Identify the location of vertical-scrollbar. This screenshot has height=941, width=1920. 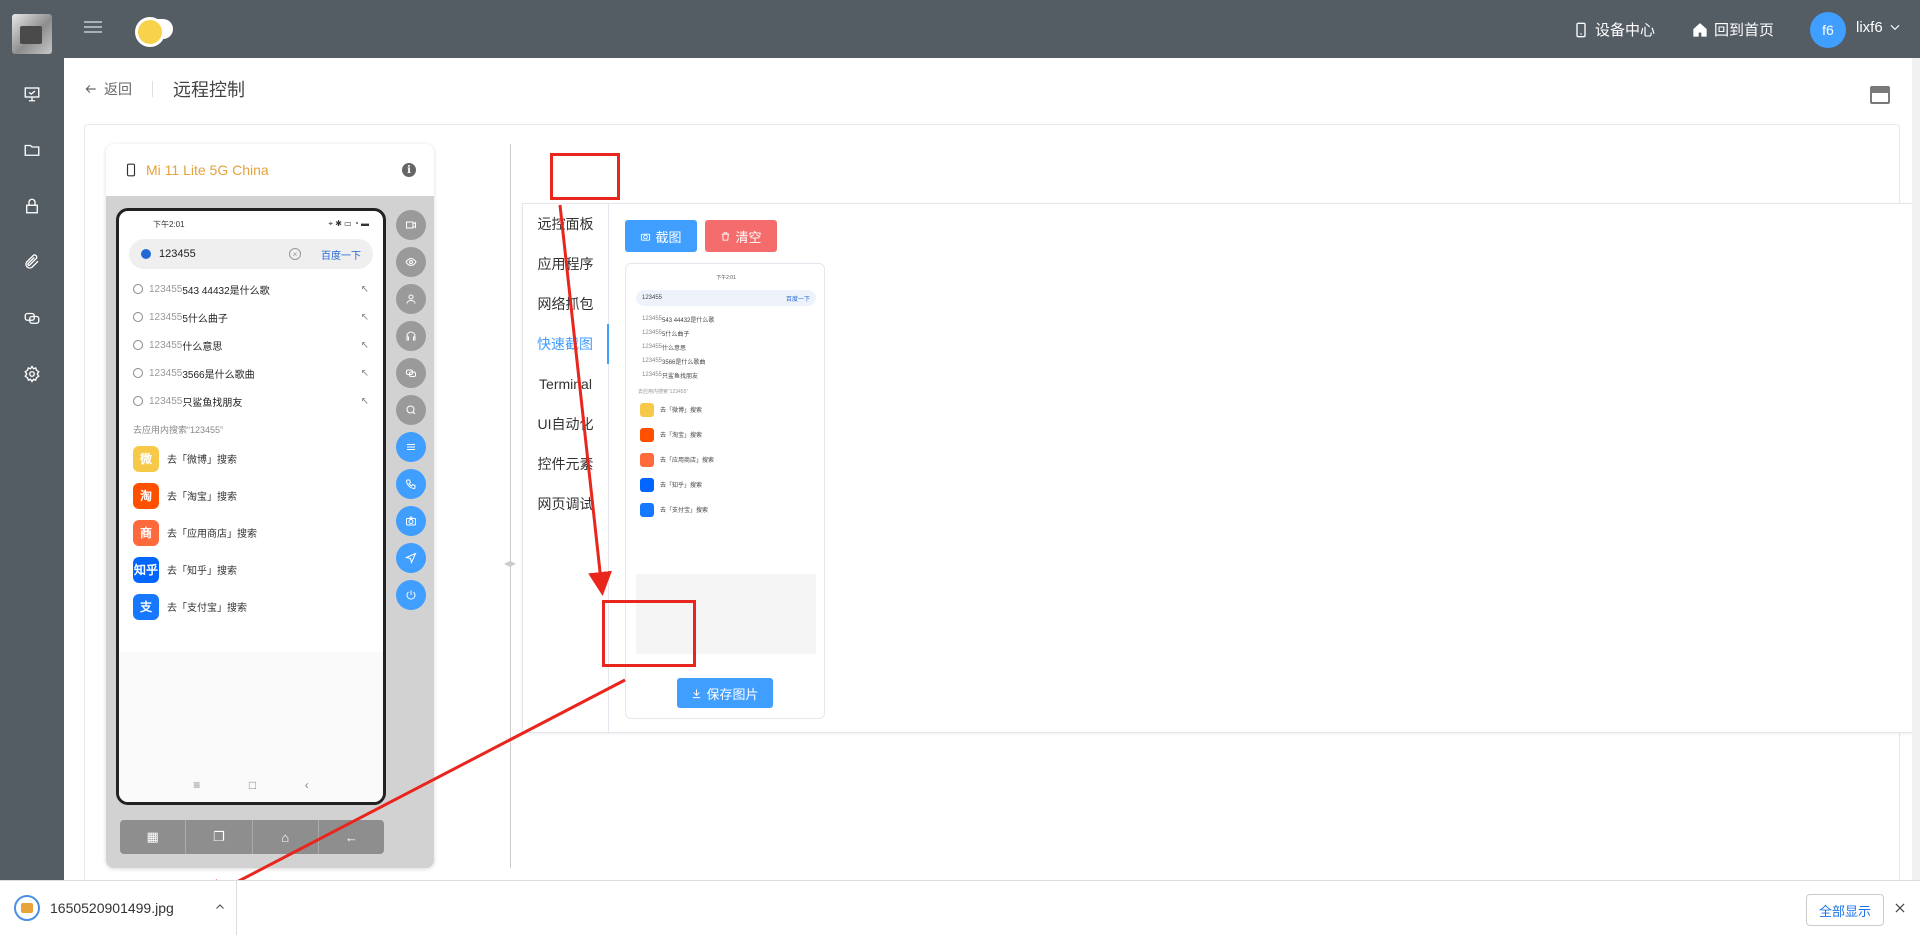
(1916, 469).